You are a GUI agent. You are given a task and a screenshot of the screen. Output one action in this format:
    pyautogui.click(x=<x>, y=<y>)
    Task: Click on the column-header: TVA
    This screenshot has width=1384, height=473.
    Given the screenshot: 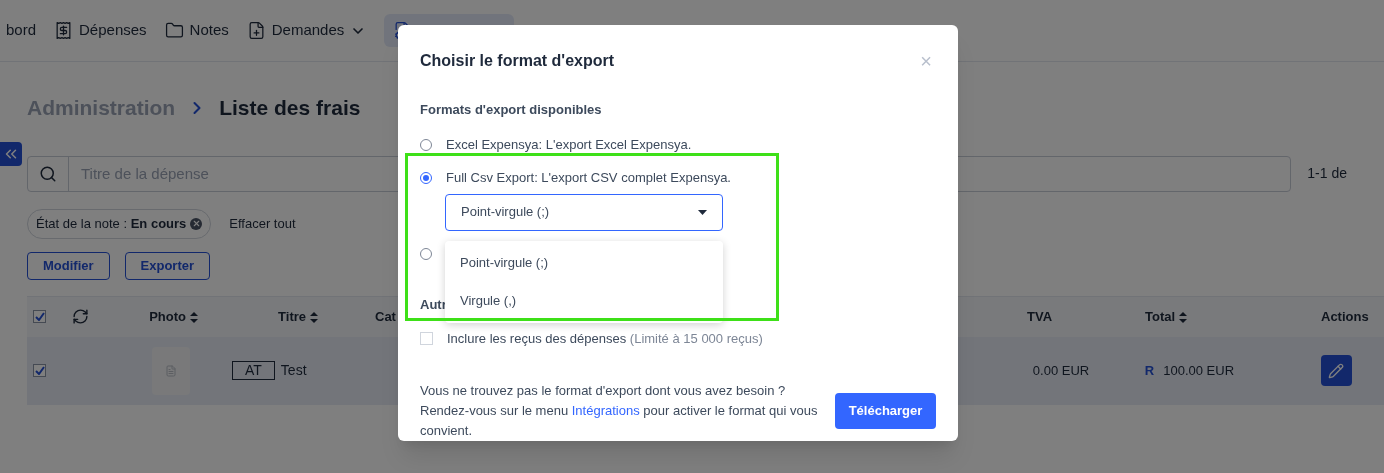 What is the action you would take?
    pyautogui.click(x=1040, y=316)
    